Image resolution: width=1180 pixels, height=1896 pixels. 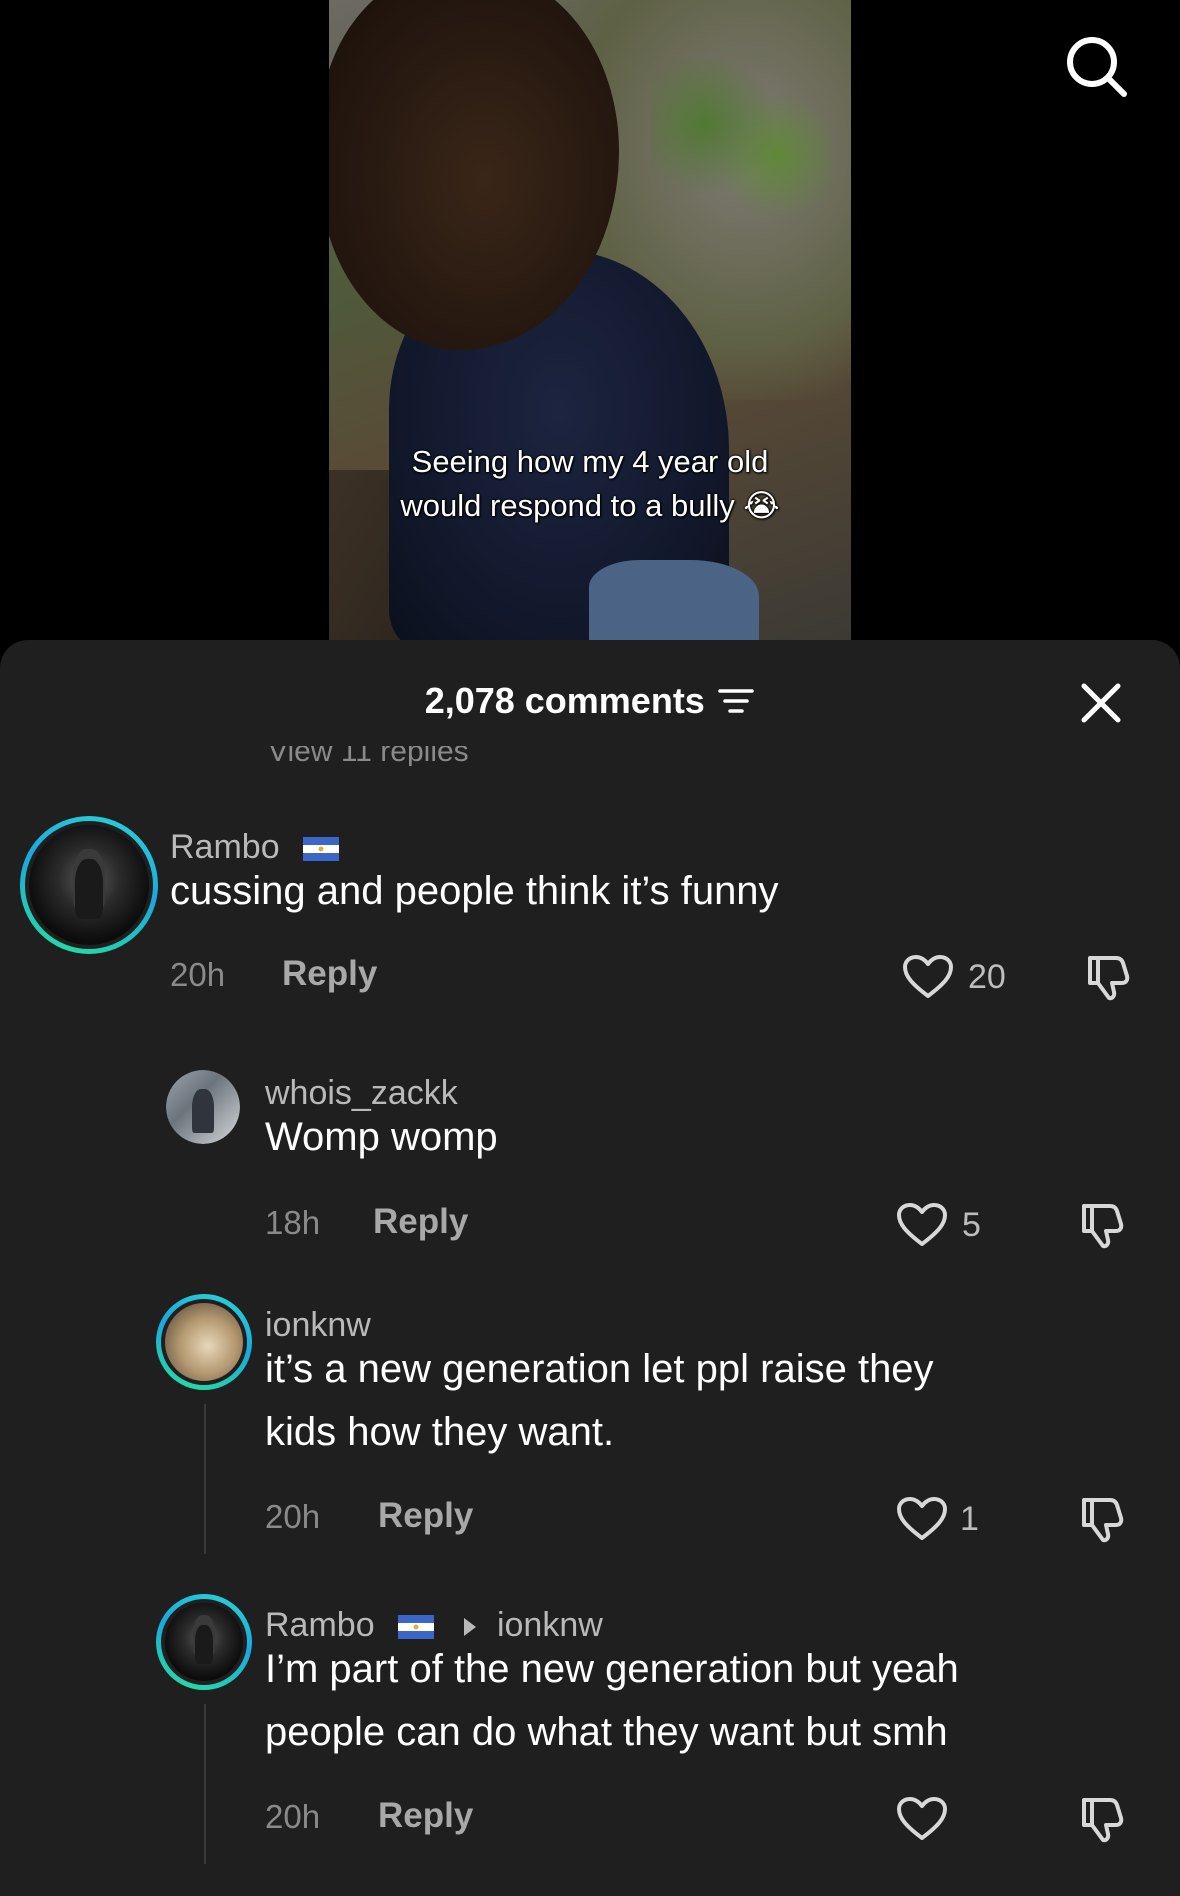 What do you see at coordinates (736, 701) in the screenshot?
I see `filter-icon` at bounding box center [736, 701].